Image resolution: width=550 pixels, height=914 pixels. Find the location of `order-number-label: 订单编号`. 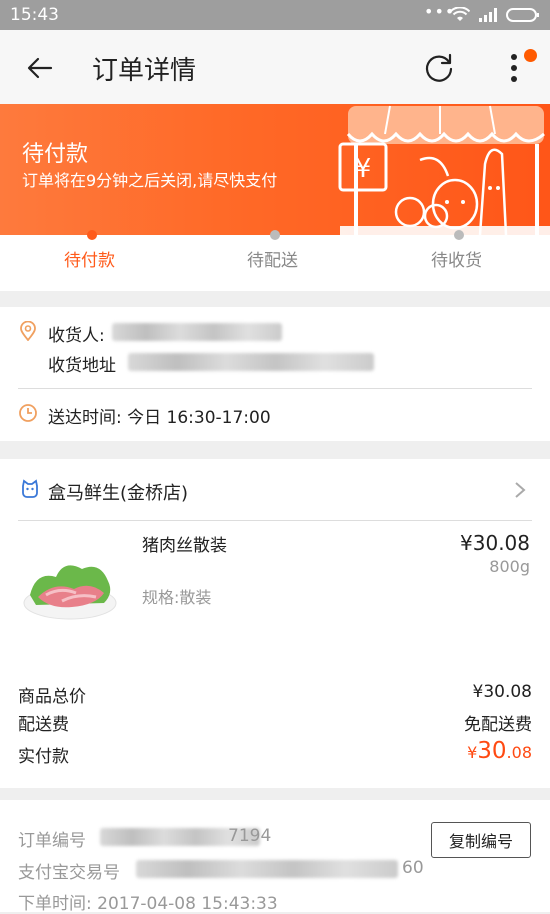

order-number-label: 订单编号 is located at coordinates (52, 841).